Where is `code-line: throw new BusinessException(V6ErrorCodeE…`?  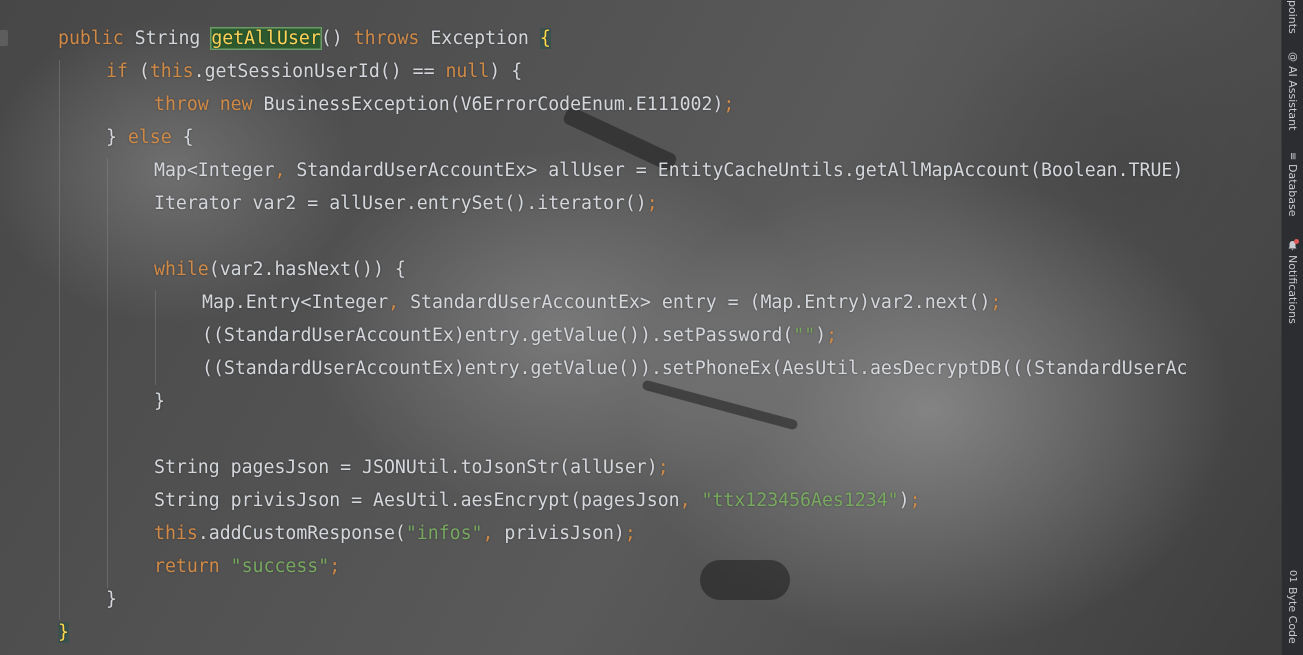 code-line: throw new BusinessException(V6ErrorCodeE… is located at coordinates (444, 104).